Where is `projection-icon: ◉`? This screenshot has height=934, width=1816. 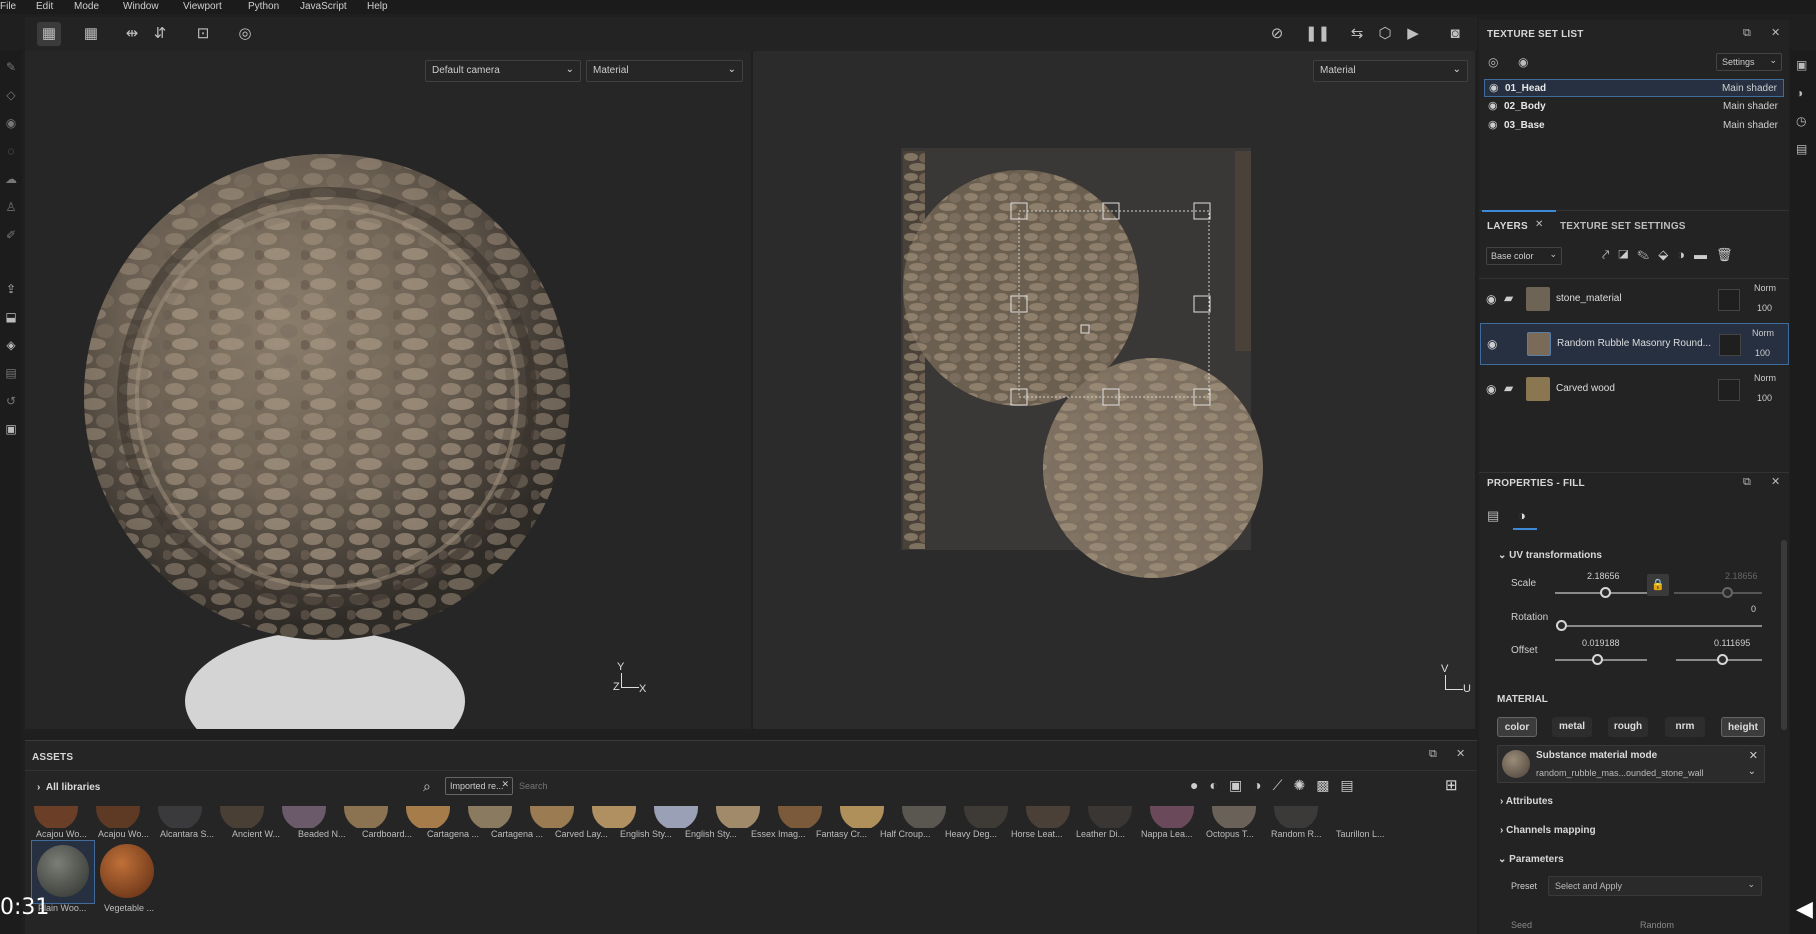 projection-icon: ◉ is located at coordinates (11, 123).